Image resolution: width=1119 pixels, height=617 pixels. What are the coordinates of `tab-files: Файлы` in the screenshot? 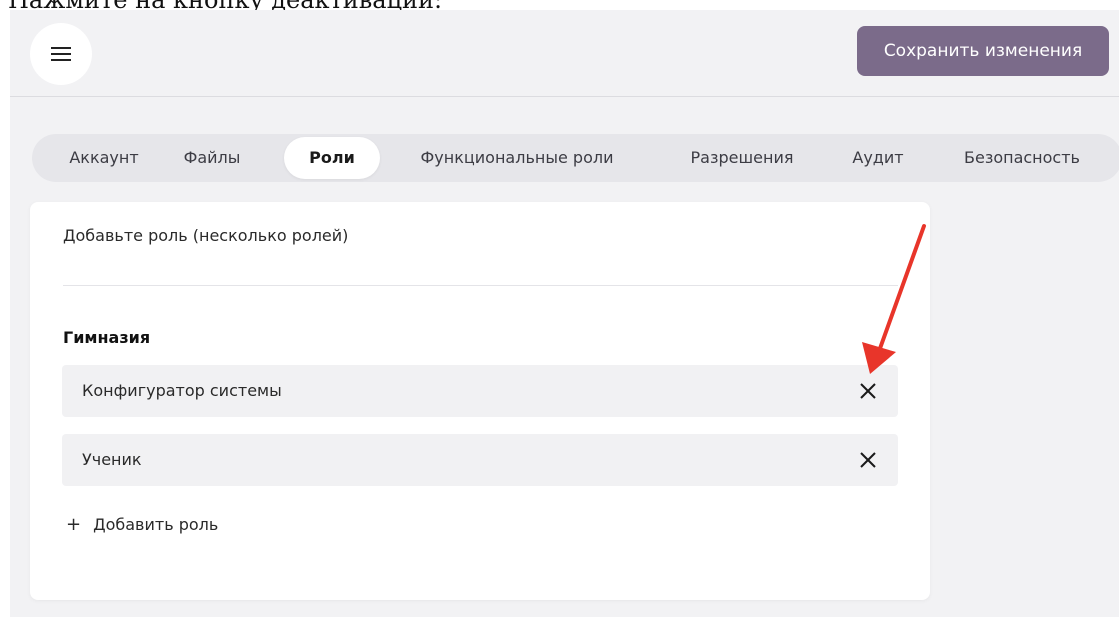 It's located at (212, 158).